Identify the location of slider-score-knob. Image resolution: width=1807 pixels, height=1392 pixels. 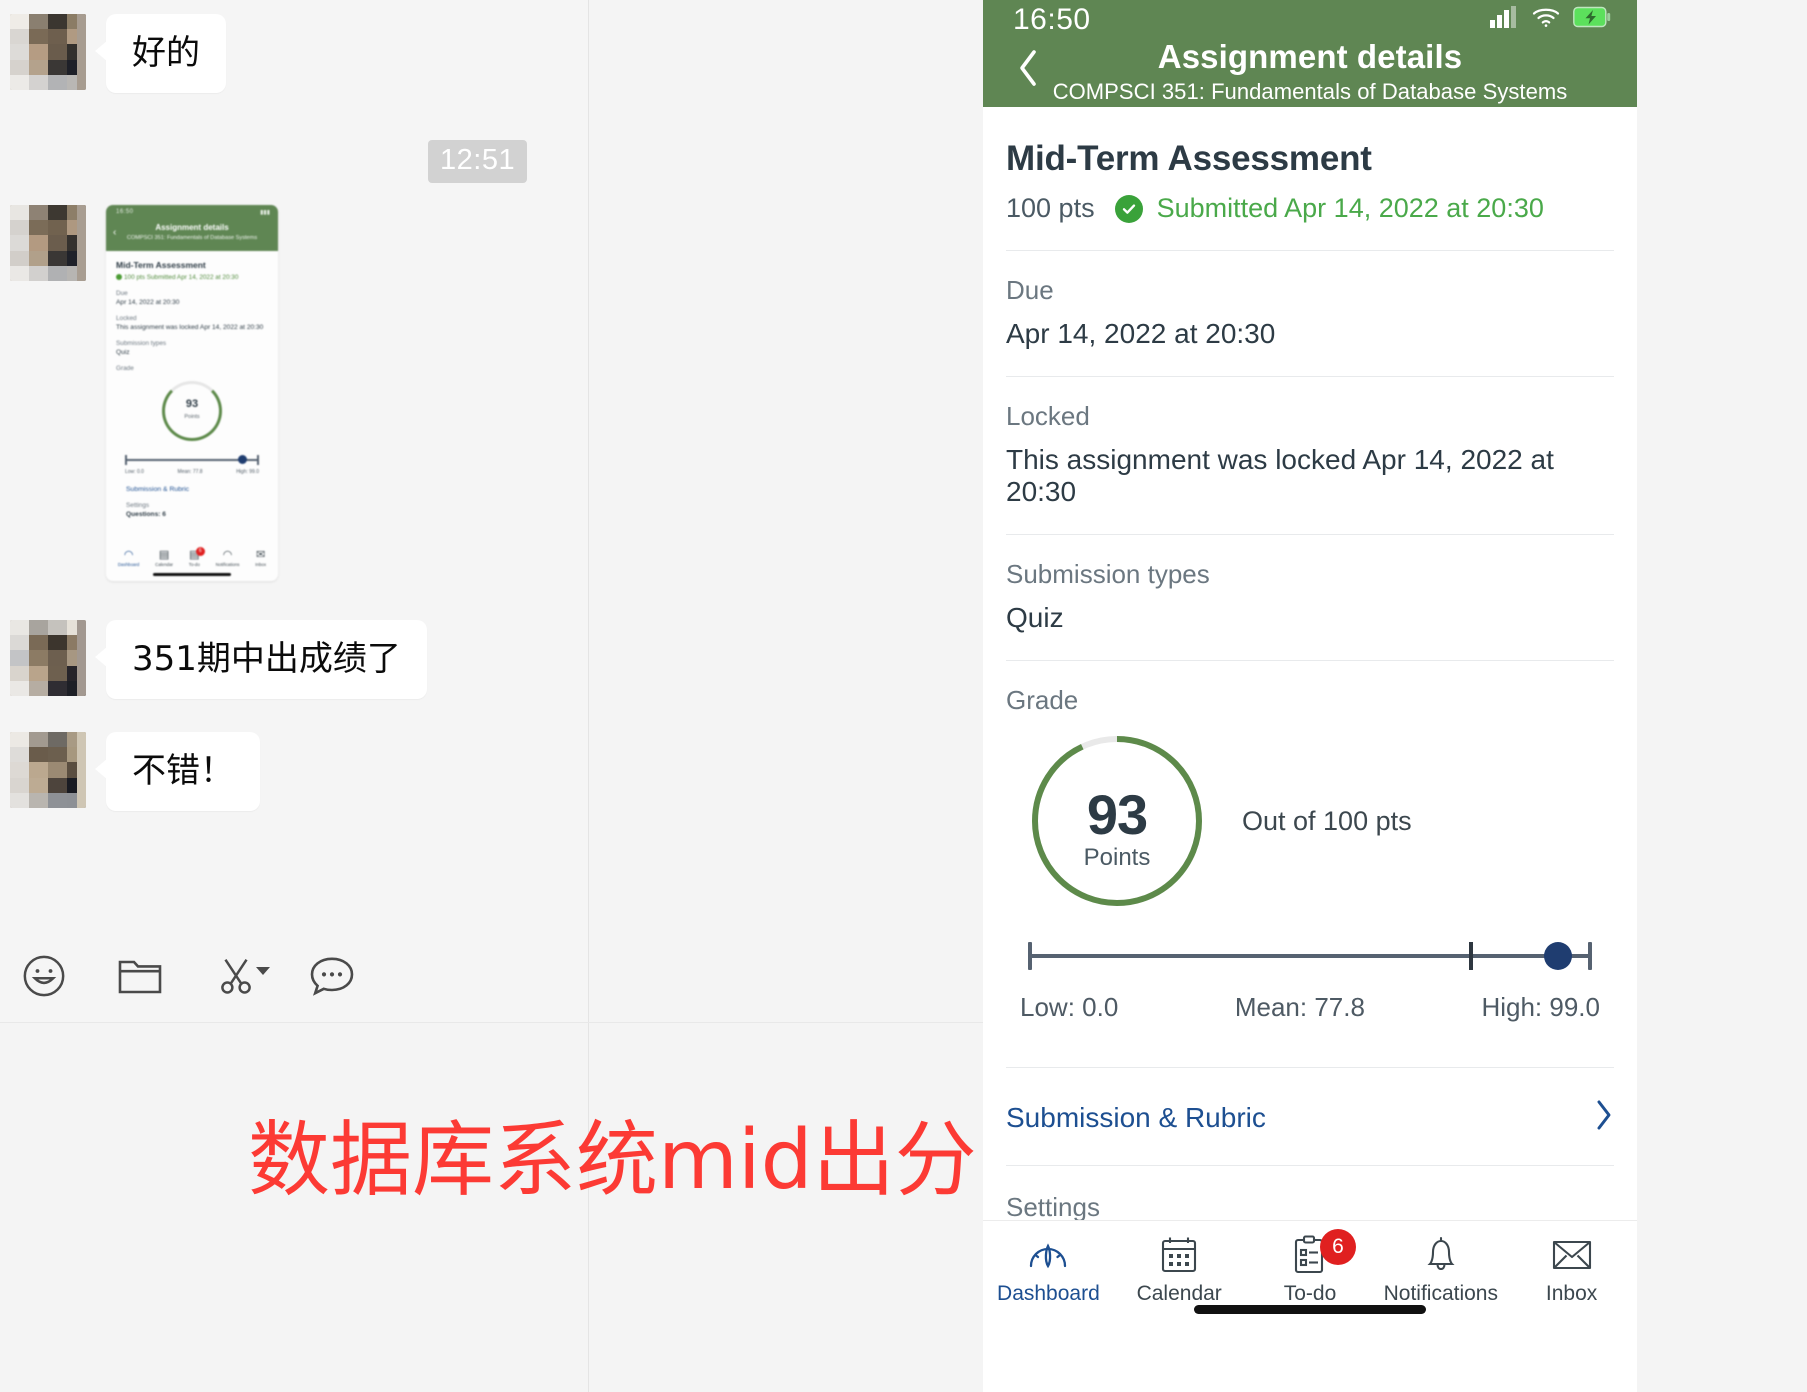
(1557, 956).